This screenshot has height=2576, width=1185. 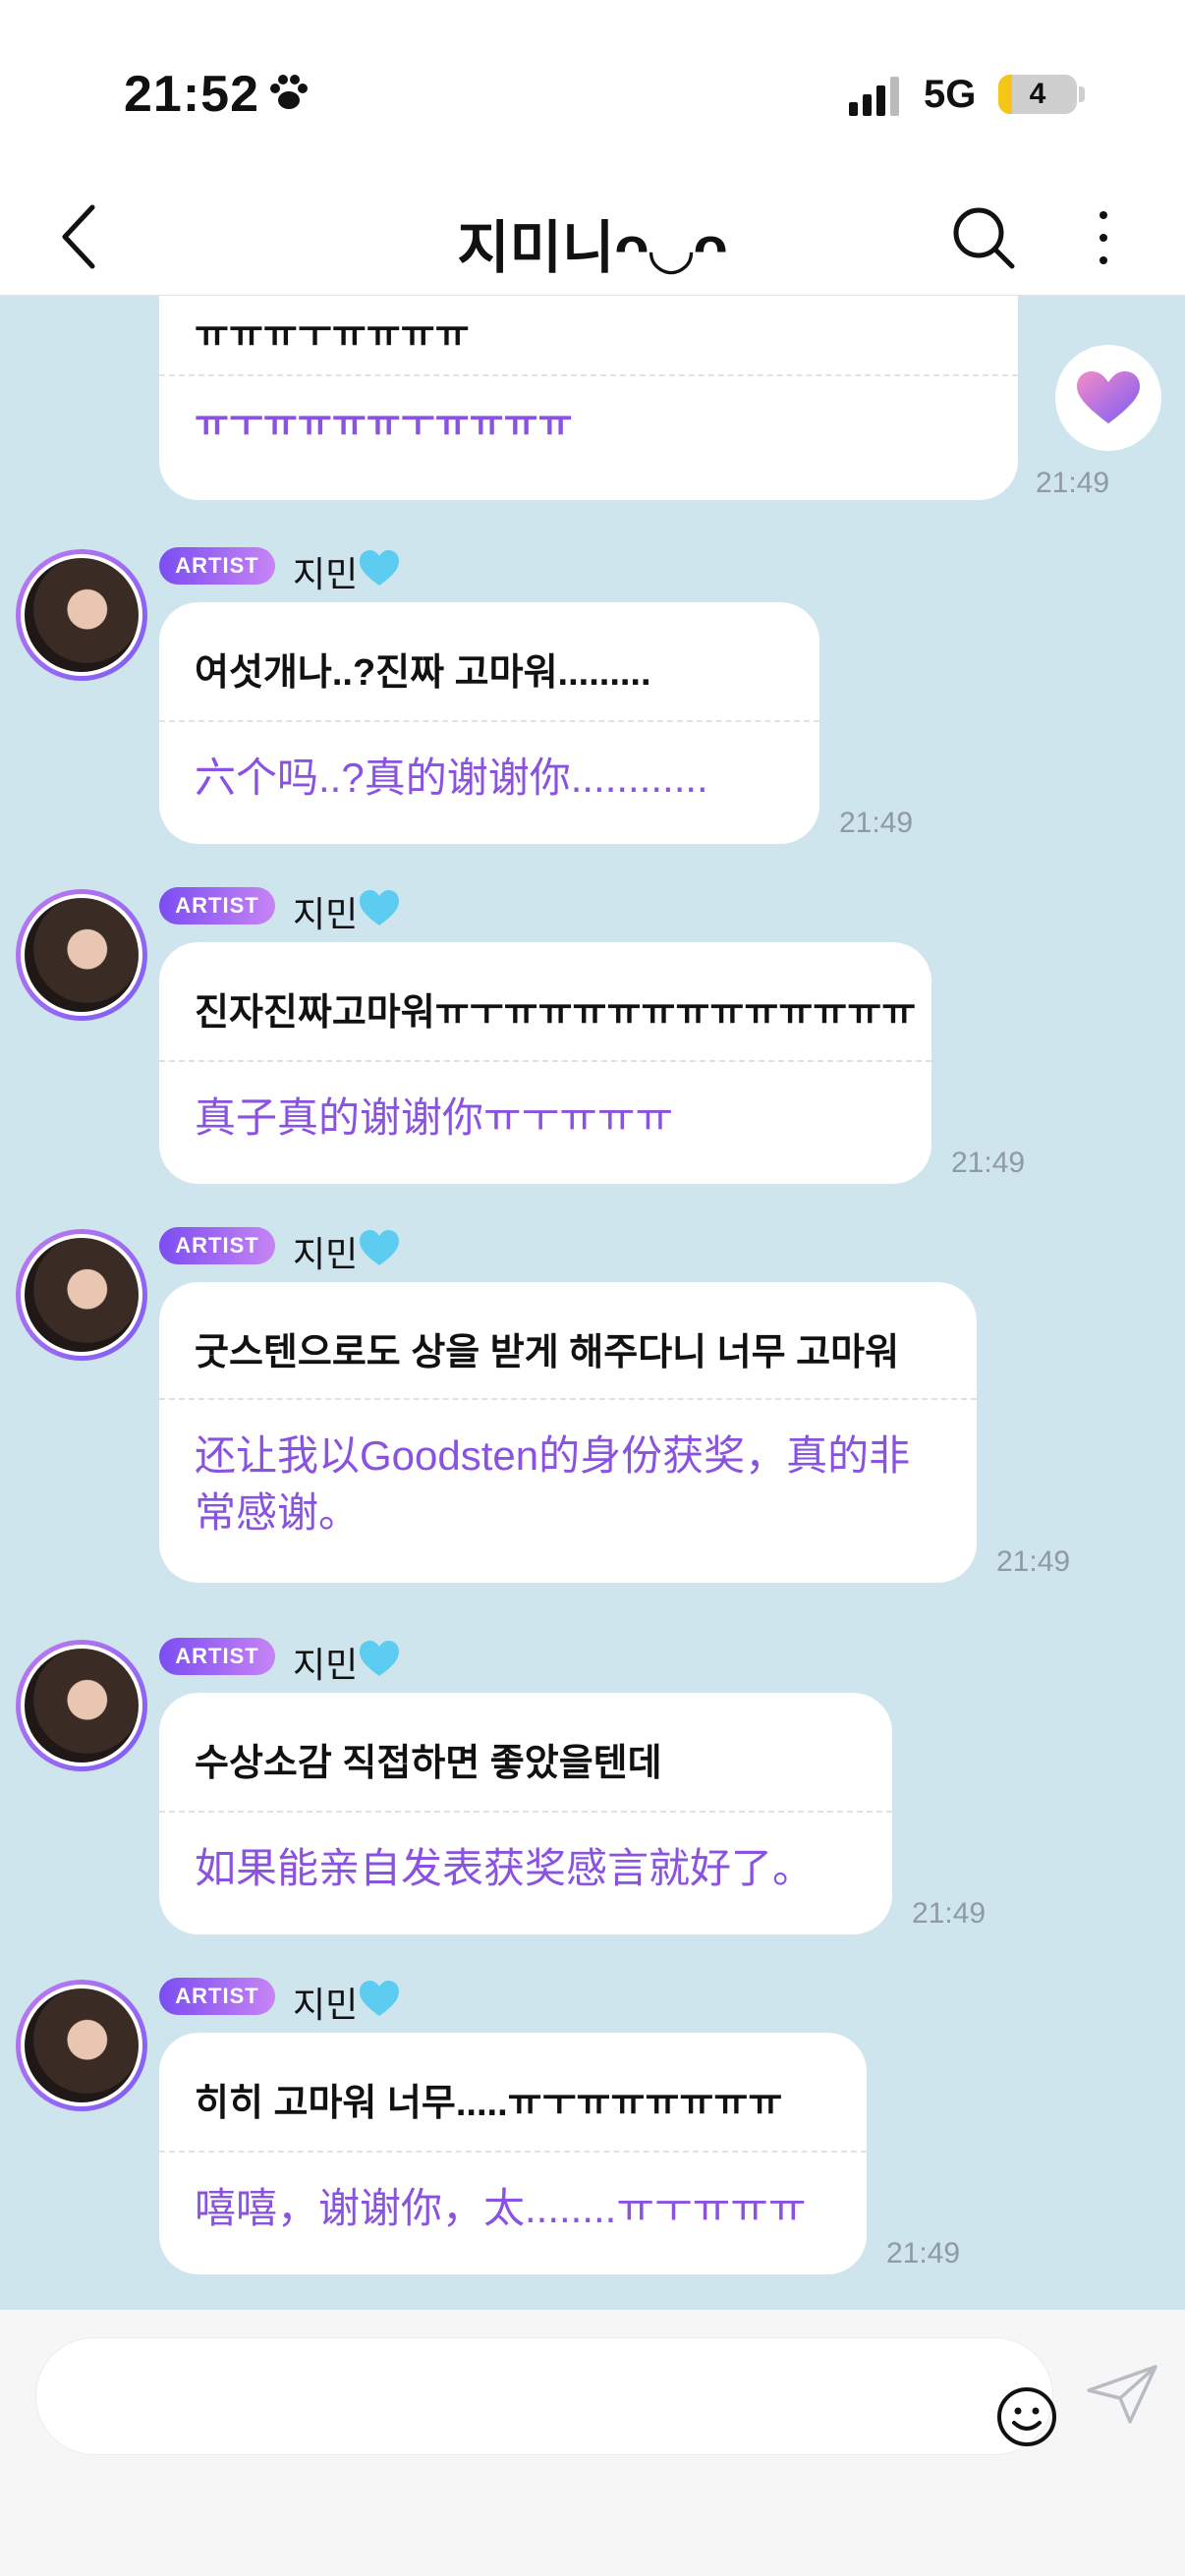 What do you see at coordinates (435, 1117) in the screenshot?
I see `message-translation: 真子真的谢谢你ㅠㅜㅠㅠㅠ` at bounding box center [435, 1117].